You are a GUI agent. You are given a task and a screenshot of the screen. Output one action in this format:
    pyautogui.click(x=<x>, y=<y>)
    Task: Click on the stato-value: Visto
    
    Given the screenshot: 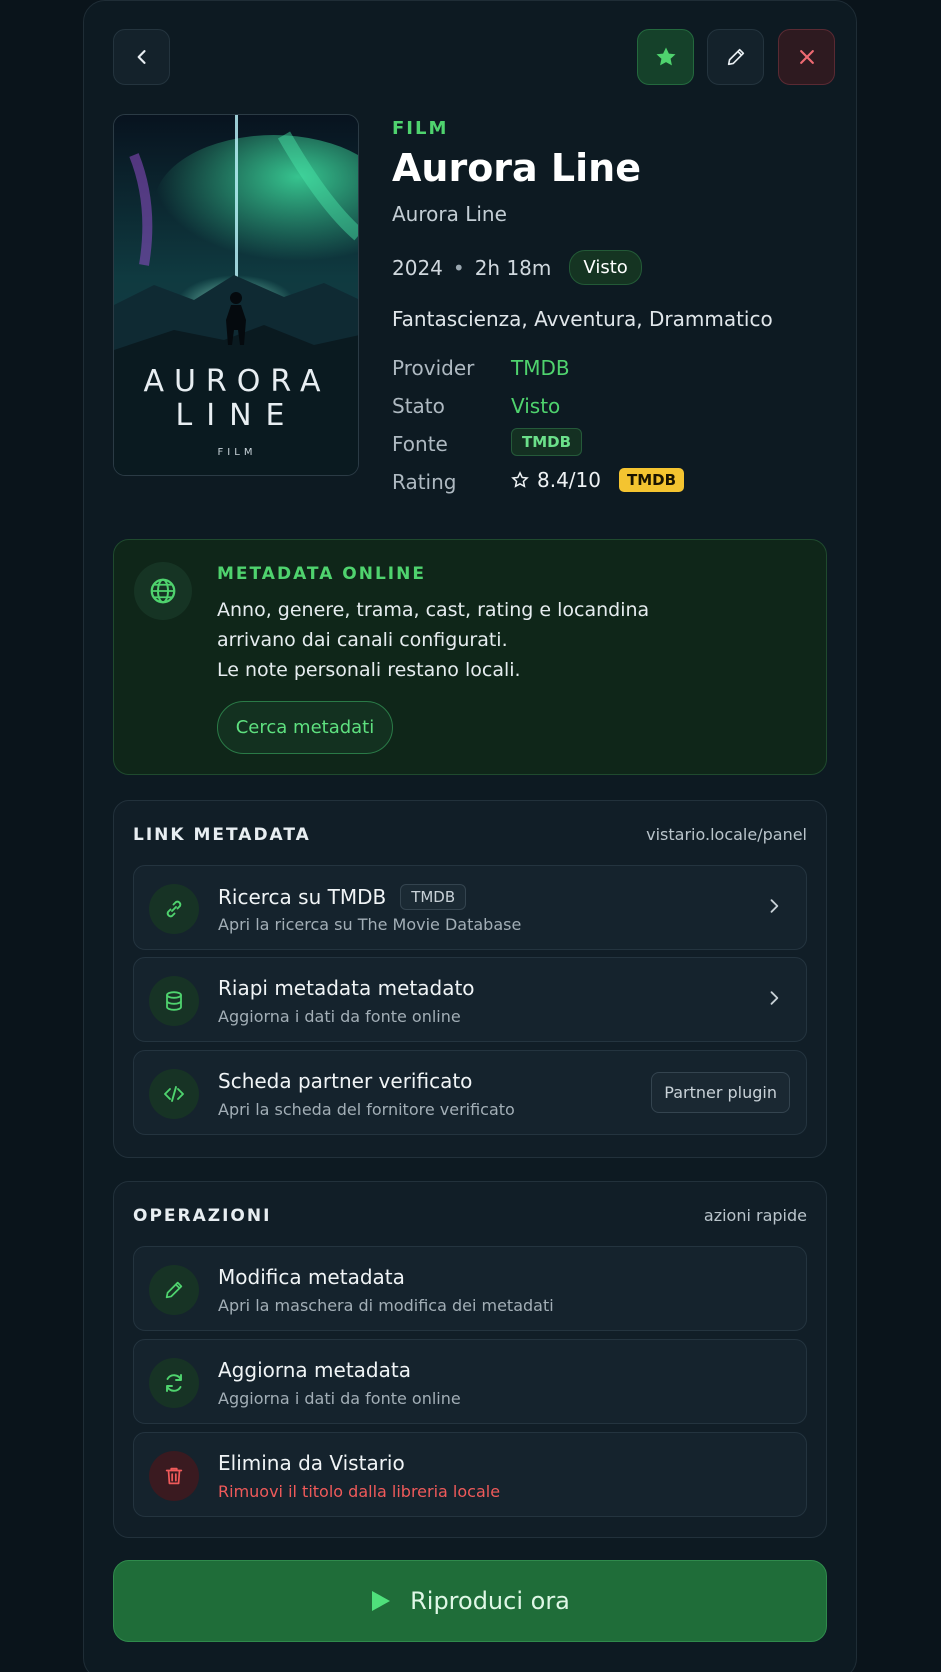 What is the action you would take?
    pyautogui.click(x=536, y=406)
    